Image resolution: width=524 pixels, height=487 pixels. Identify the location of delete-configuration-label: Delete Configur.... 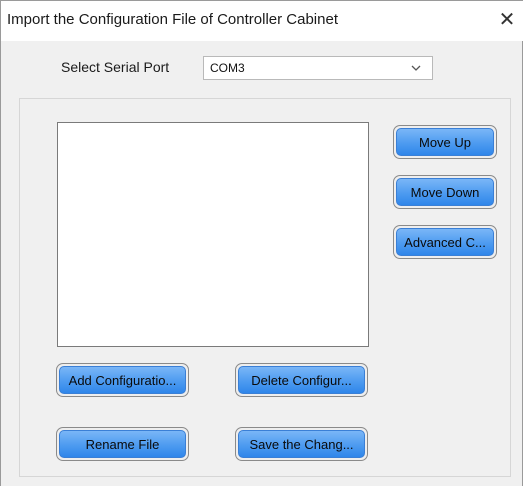
(301, 380).